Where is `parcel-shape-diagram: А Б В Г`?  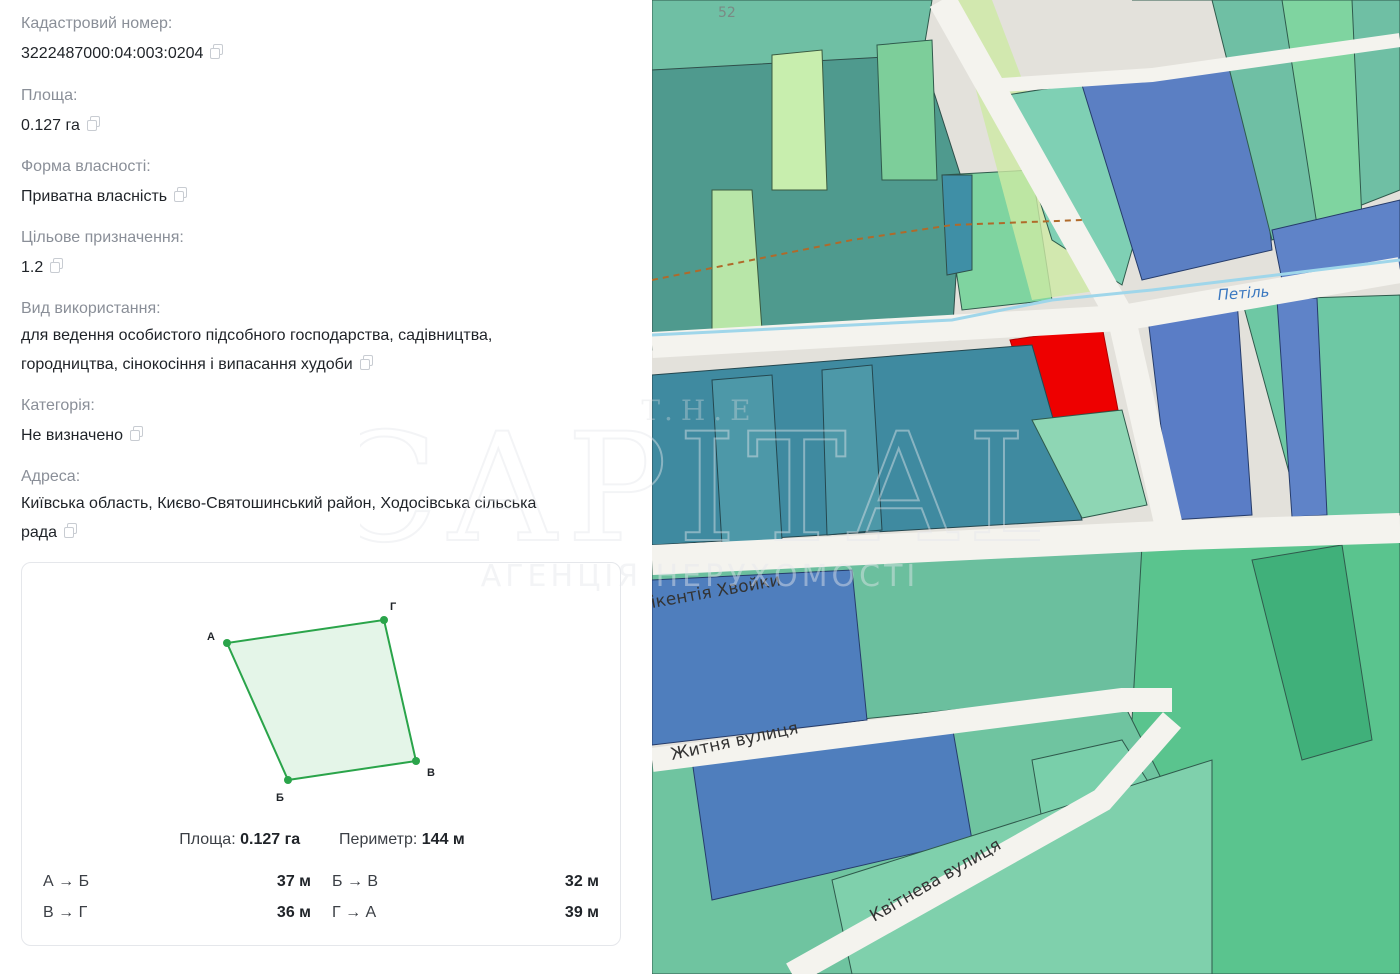 parcel-shape-diagram: А Б В Г is located at coordinates (321, 702).